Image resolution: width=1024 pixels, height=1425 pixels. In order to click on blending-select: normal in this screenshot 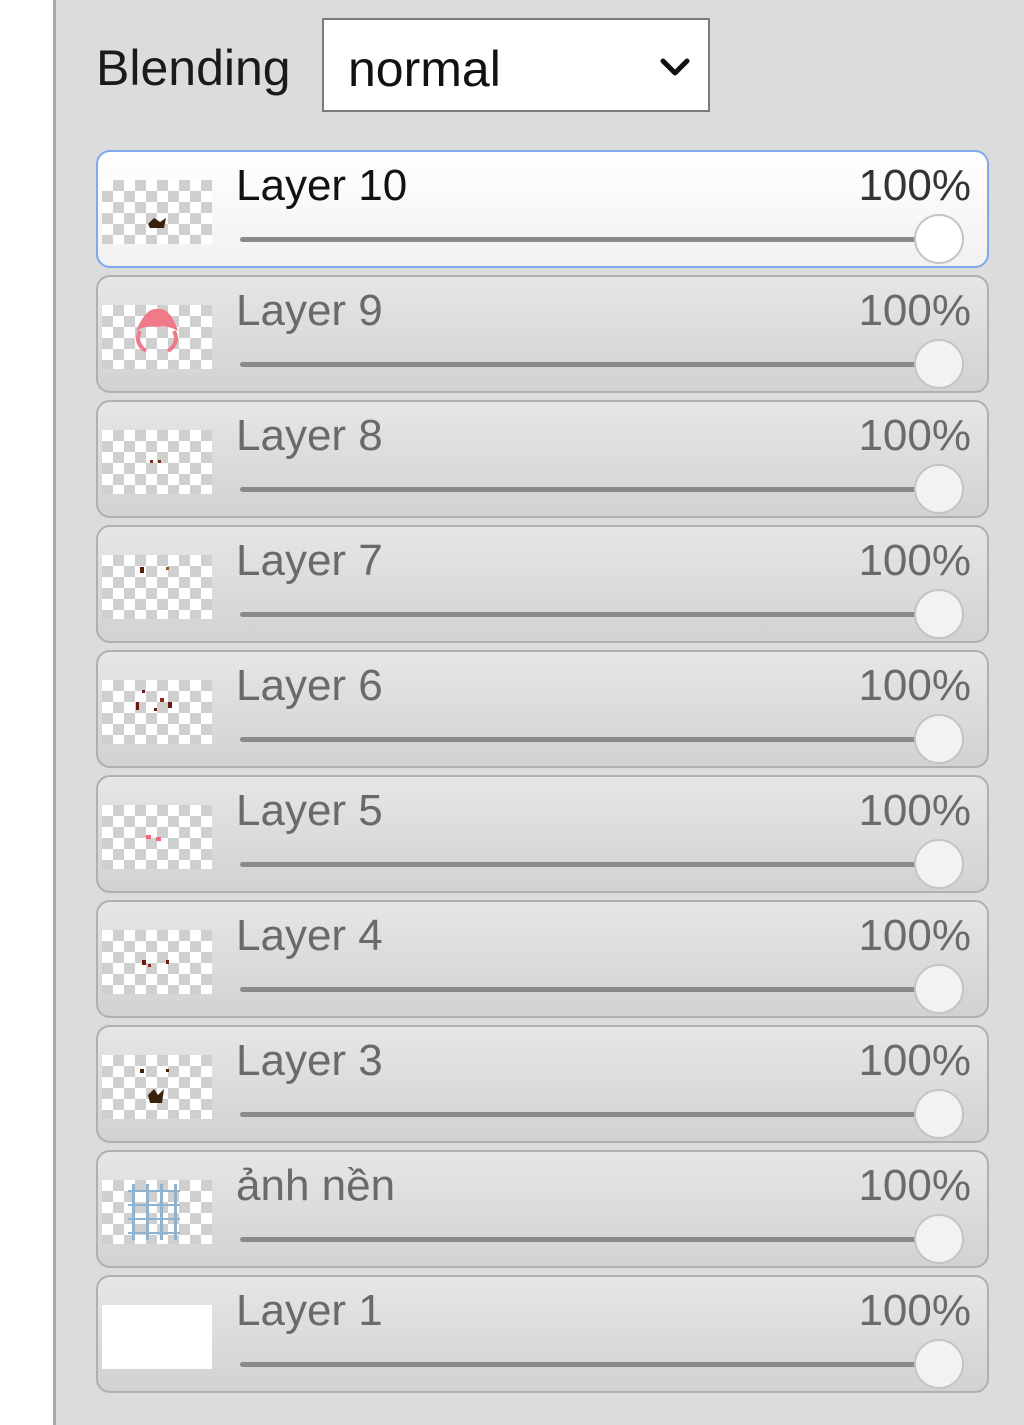, I will do `click(516, 65)`.